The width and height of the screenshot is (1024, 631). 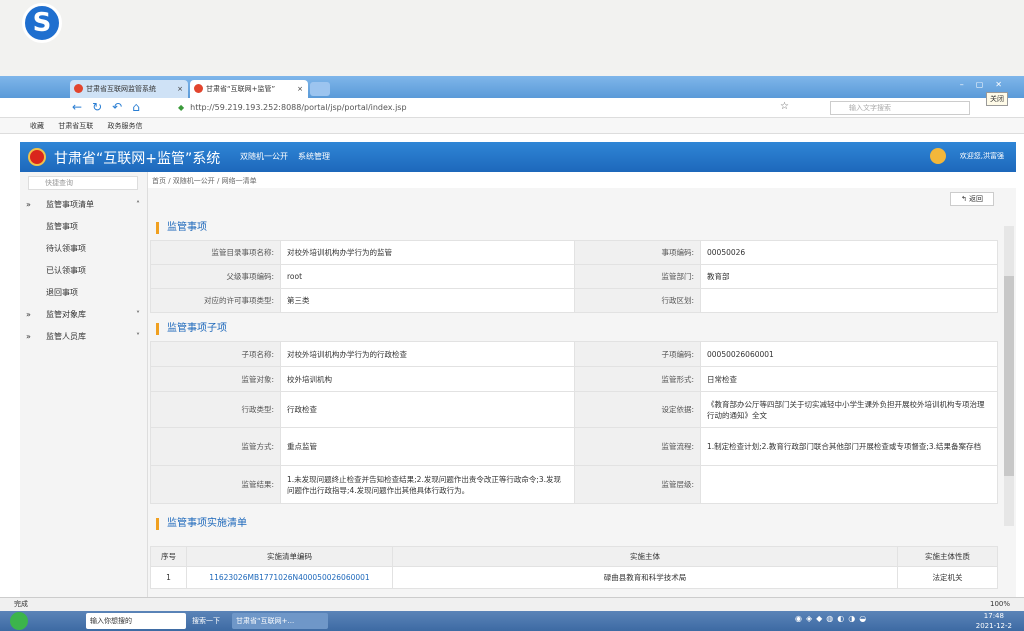 I want to click on zoom-level: 100%, so click(x=1000, y=604).